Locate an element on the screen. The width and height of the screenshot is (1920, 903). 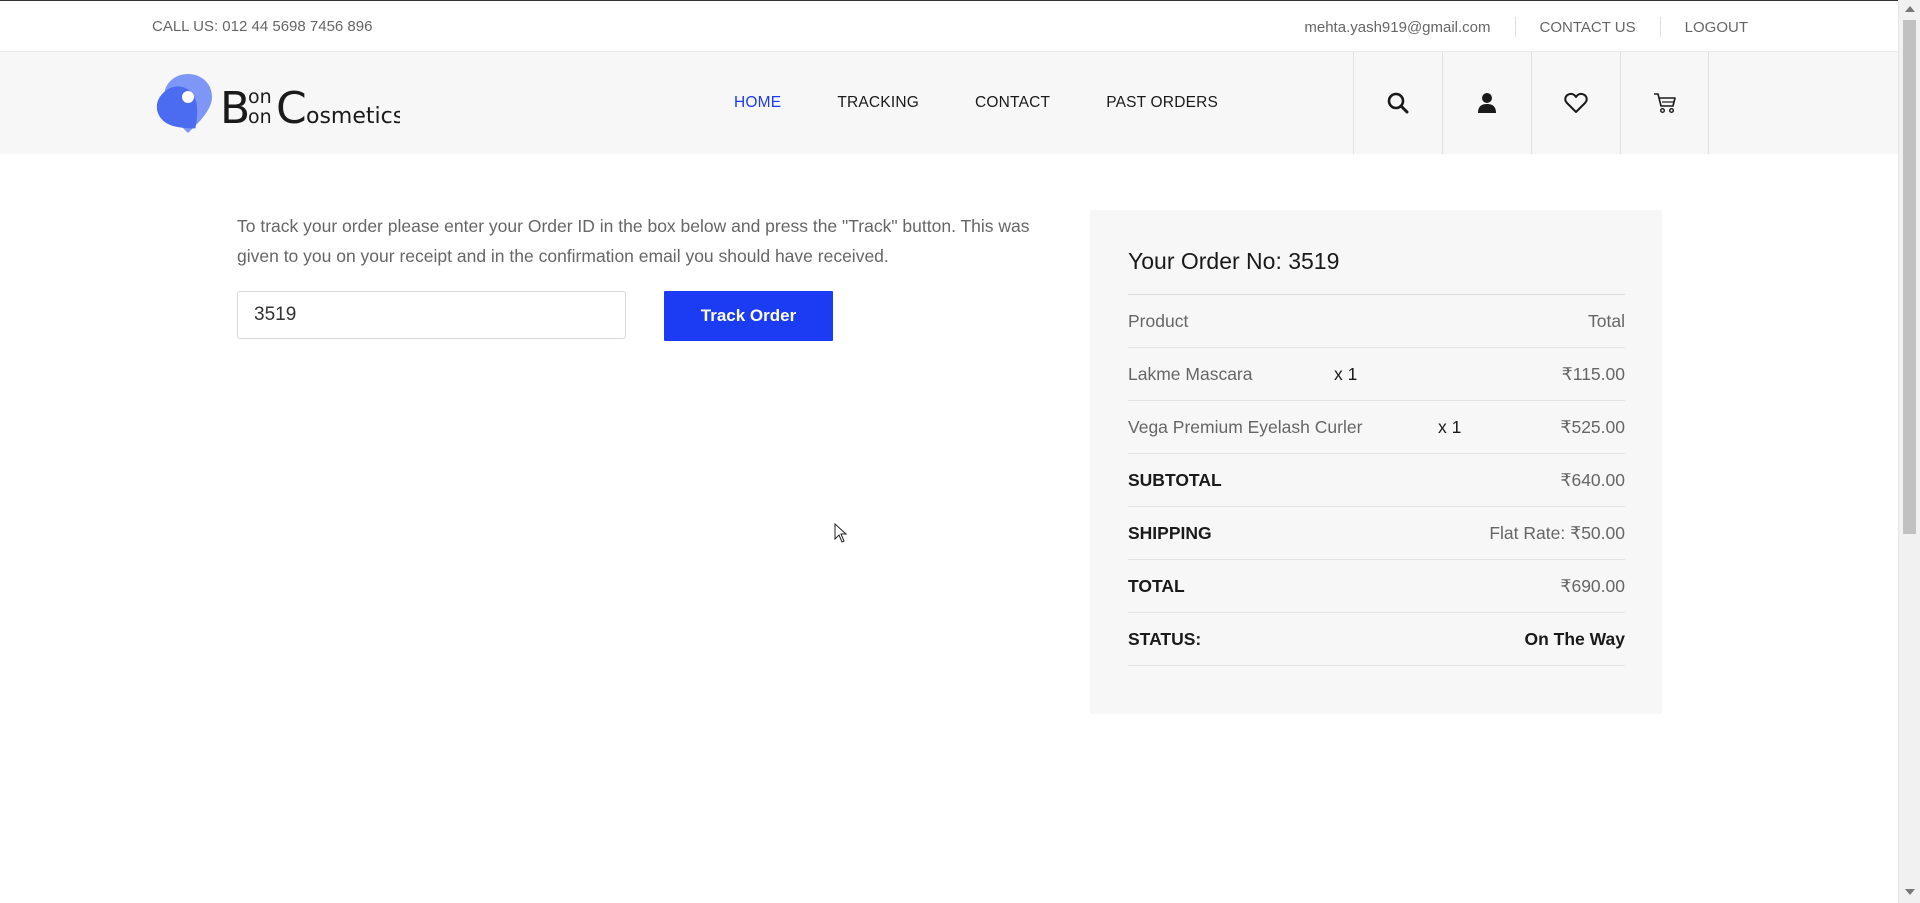
total-column-header: Total is located at coordinates (1606, 321).